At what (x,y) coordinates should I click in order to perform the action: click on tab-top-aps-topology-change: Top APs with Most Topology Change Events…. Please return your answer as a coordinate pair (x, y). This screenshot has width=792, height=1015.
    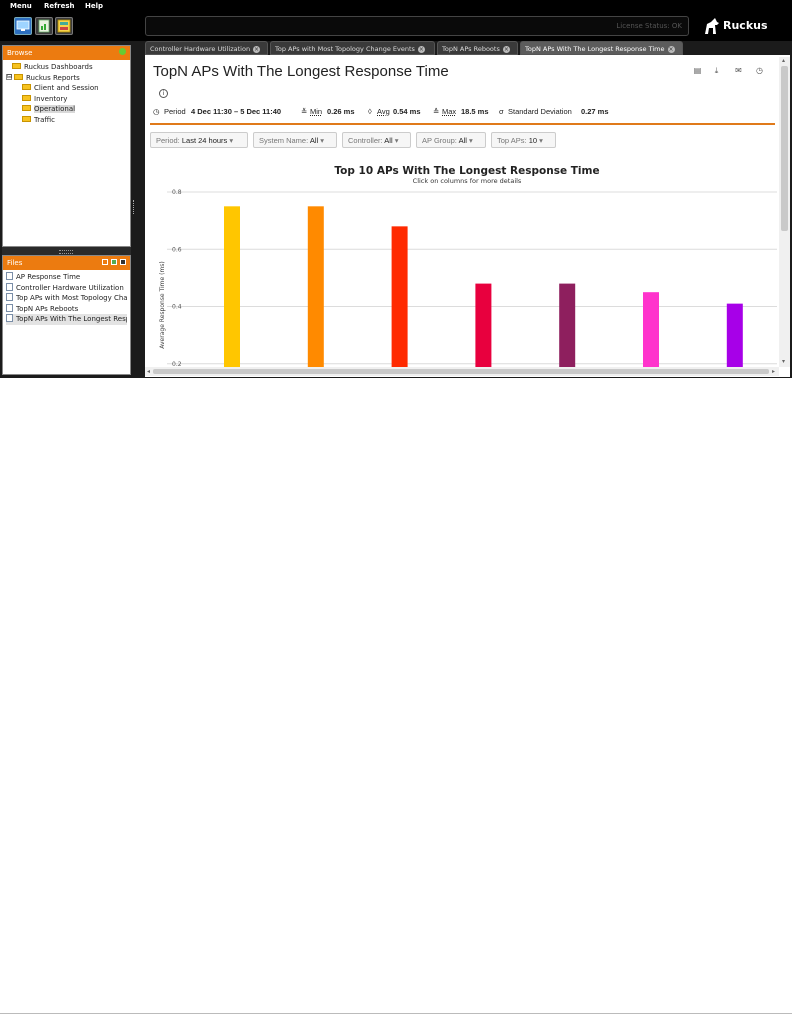
    Looking at the image, I should click on (352, 48).